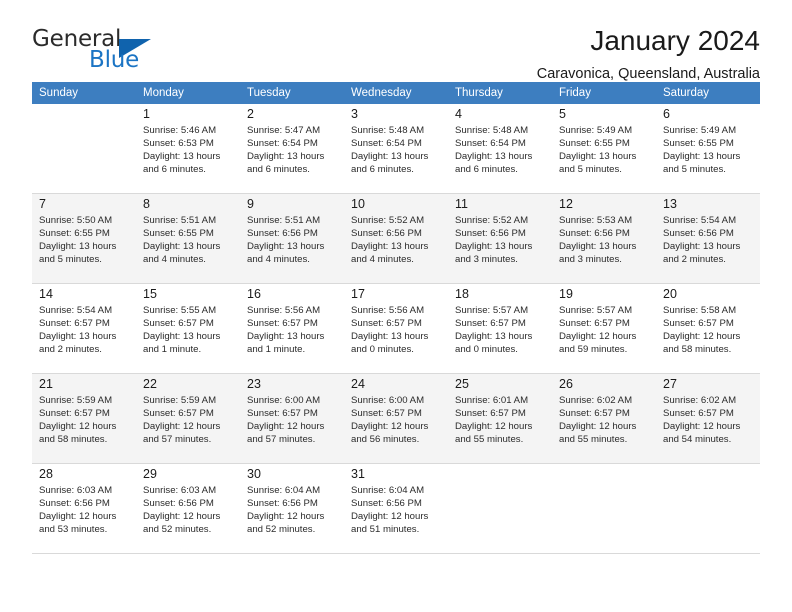  What do you see at coordinates (254, 474) in the screenshot?
I see `day-number: 30` at bounding box center [254, 474].